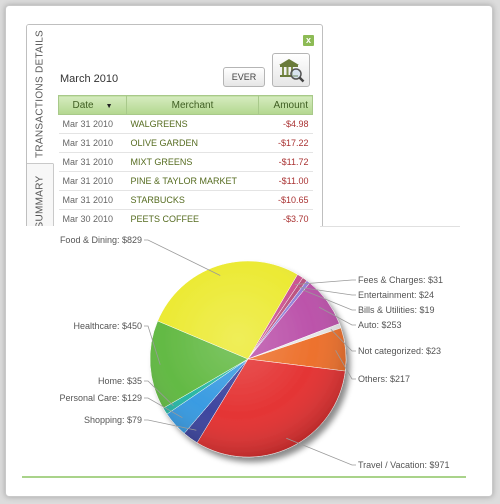 This screenshot has height=504, width=500. Describe the element at coordinates (396, 310) in the screenshot. I see `pie-slice-label: Bills & Utilities: $19` at that location.